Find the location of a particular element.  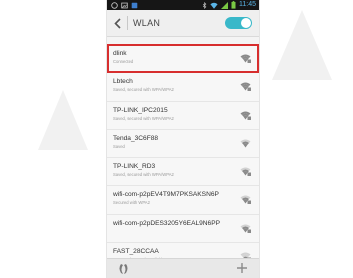

network-item: Lbtech Saved, secured with WPA/WPA2 is located at coordinates (183, 87).